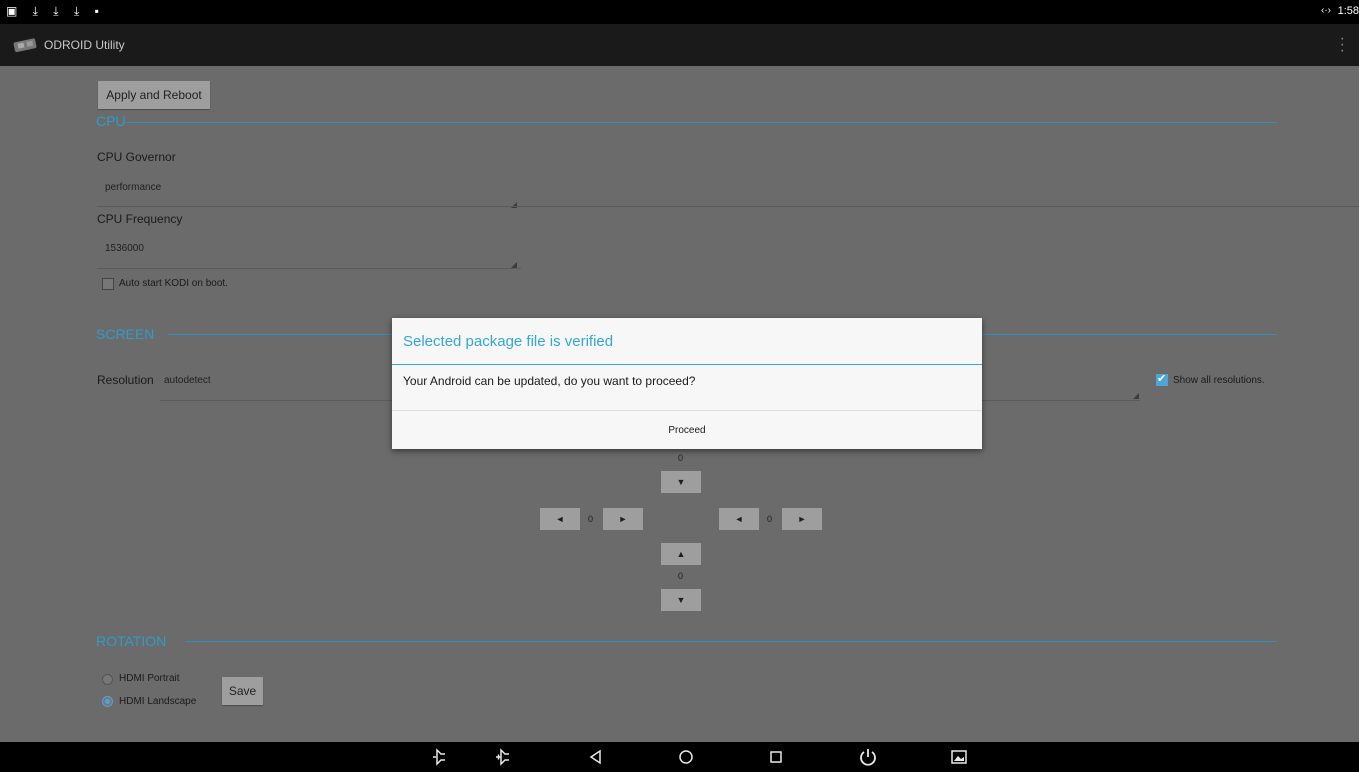 This screenshot has height=772, width=1359. Describe the element at coordinates (701, 122) in the screenshot. I see `cpu-section-divider` at that location.